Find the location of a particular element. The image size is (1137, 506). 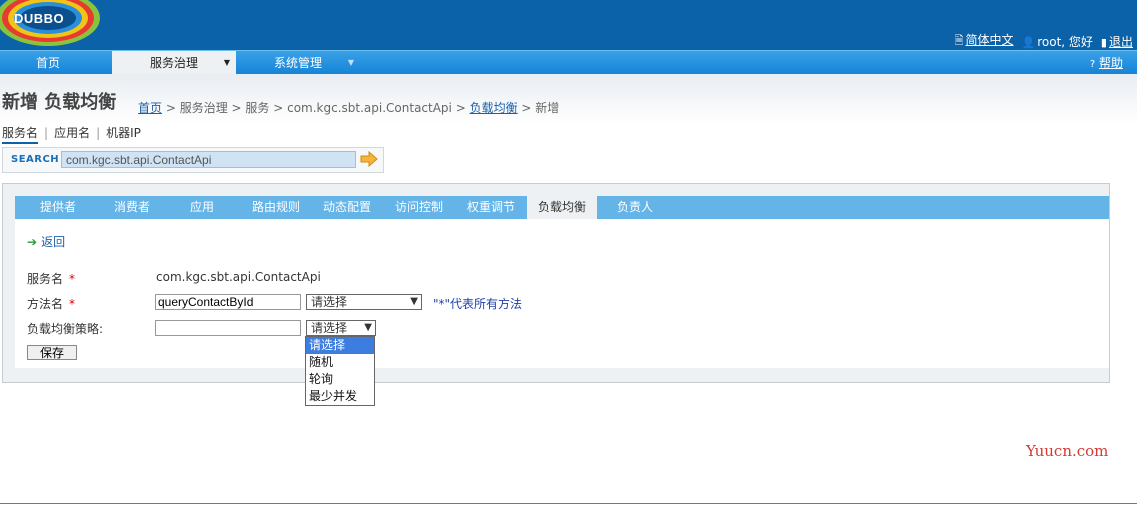

tab-owners: 负责人 is located at coordinates (635, 207).